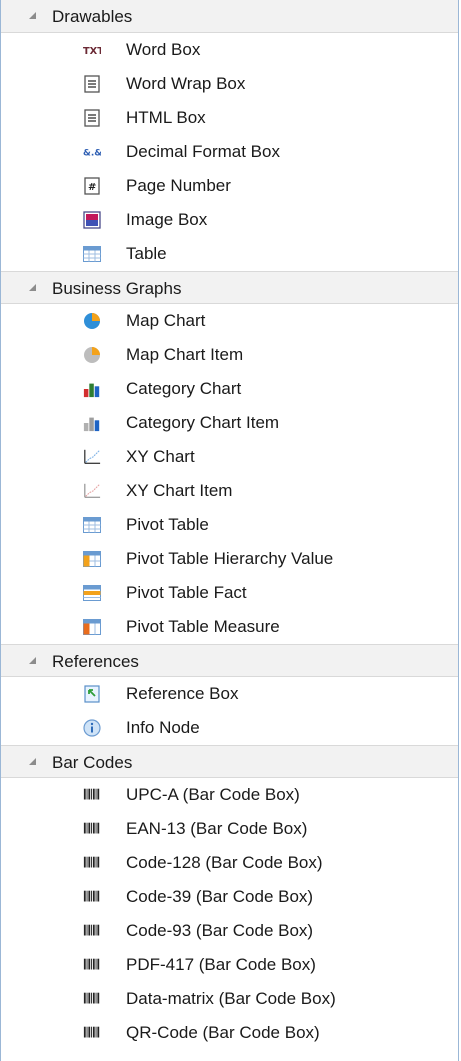 The height and width of the screenshot is (1061, 461). I want to click on palette-item-label: Code-128 (Bar Code Box), so click(224, 862).